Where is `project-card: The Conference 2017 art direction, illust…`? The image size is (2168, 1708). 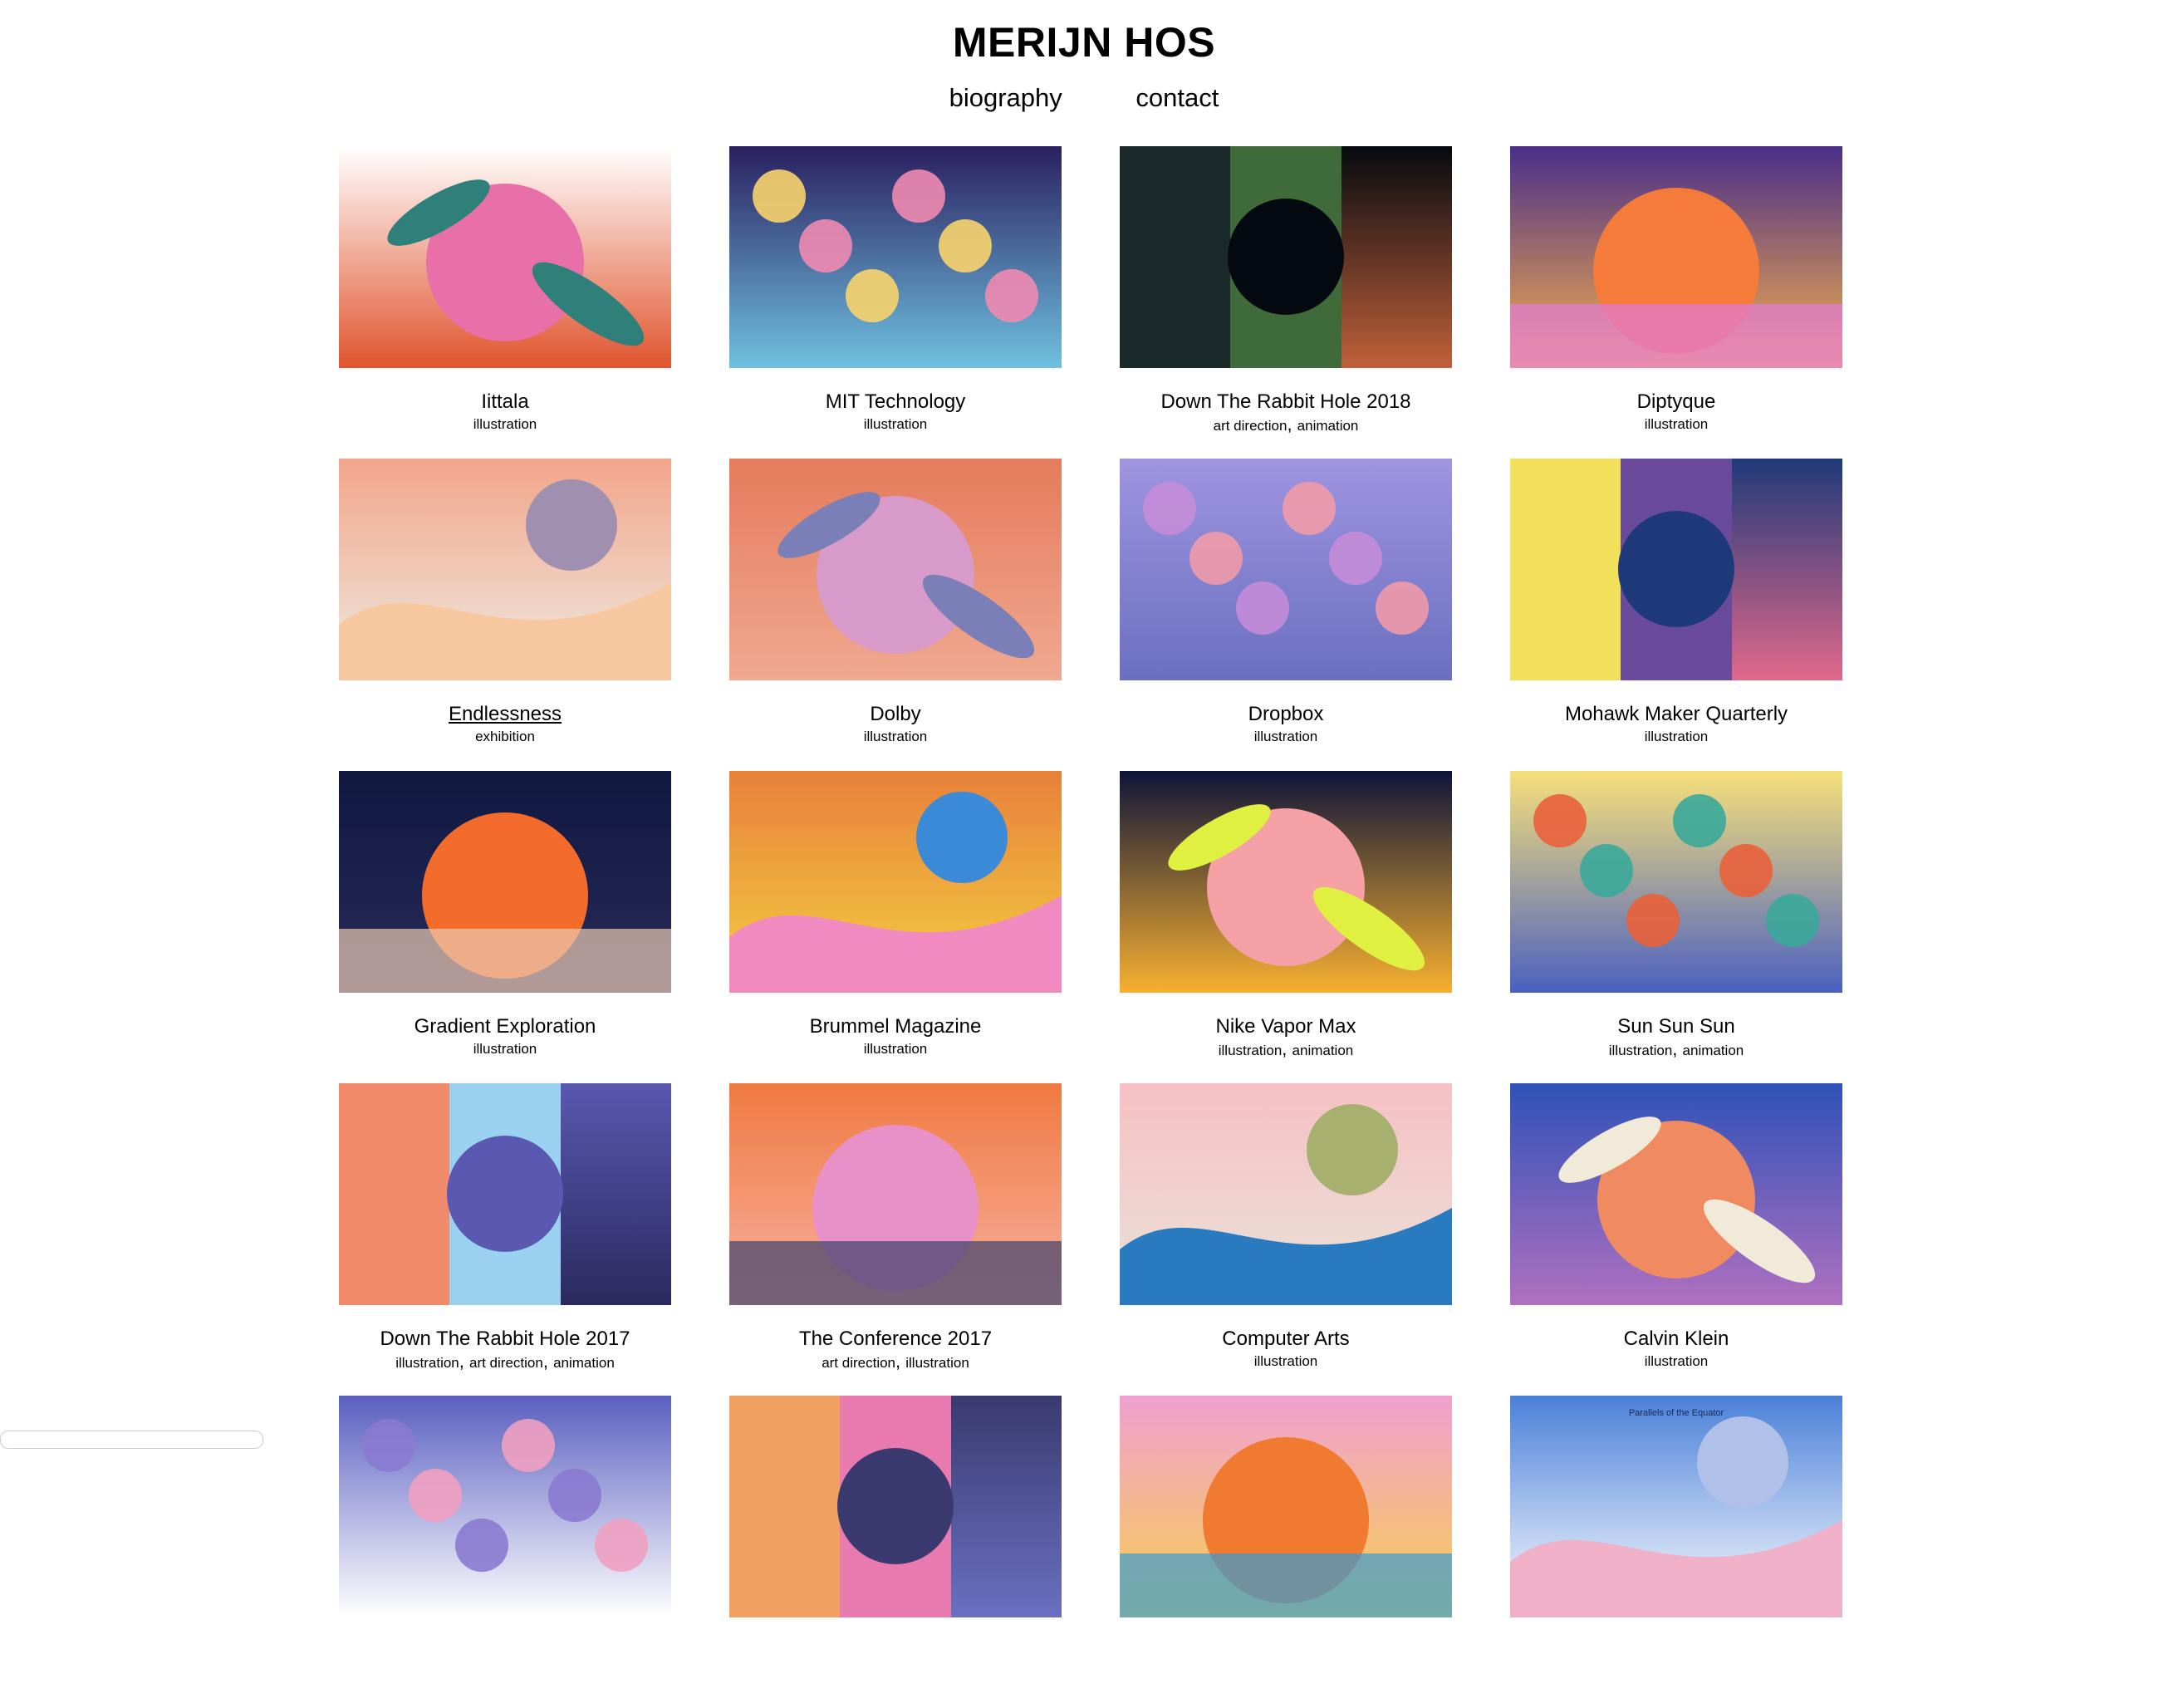
project-card: The Conference 2017 art direction, illust… is located at coordinates (896, 1239).